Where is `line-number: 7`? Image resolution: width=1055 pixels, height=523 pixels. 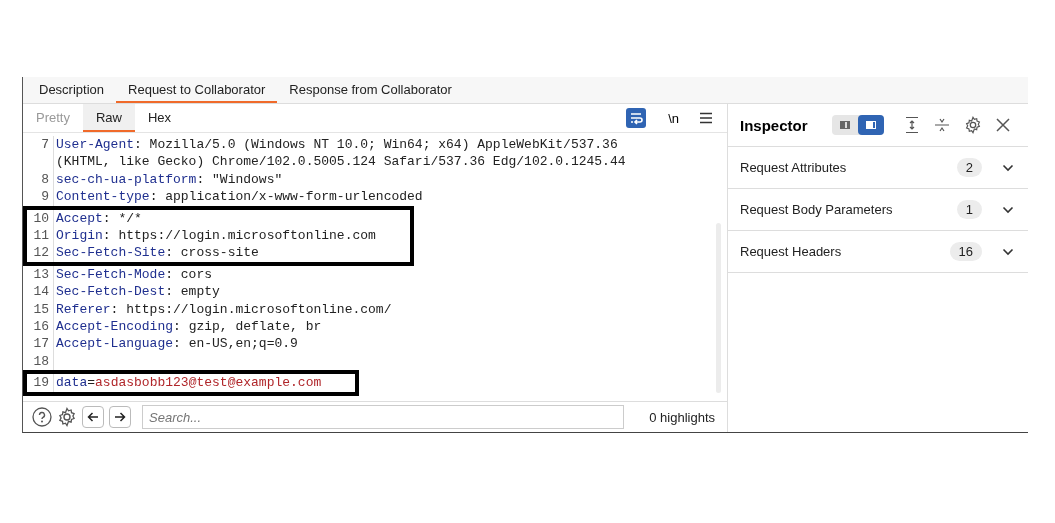
line-number: 7 is located at coordinates (40, 153).